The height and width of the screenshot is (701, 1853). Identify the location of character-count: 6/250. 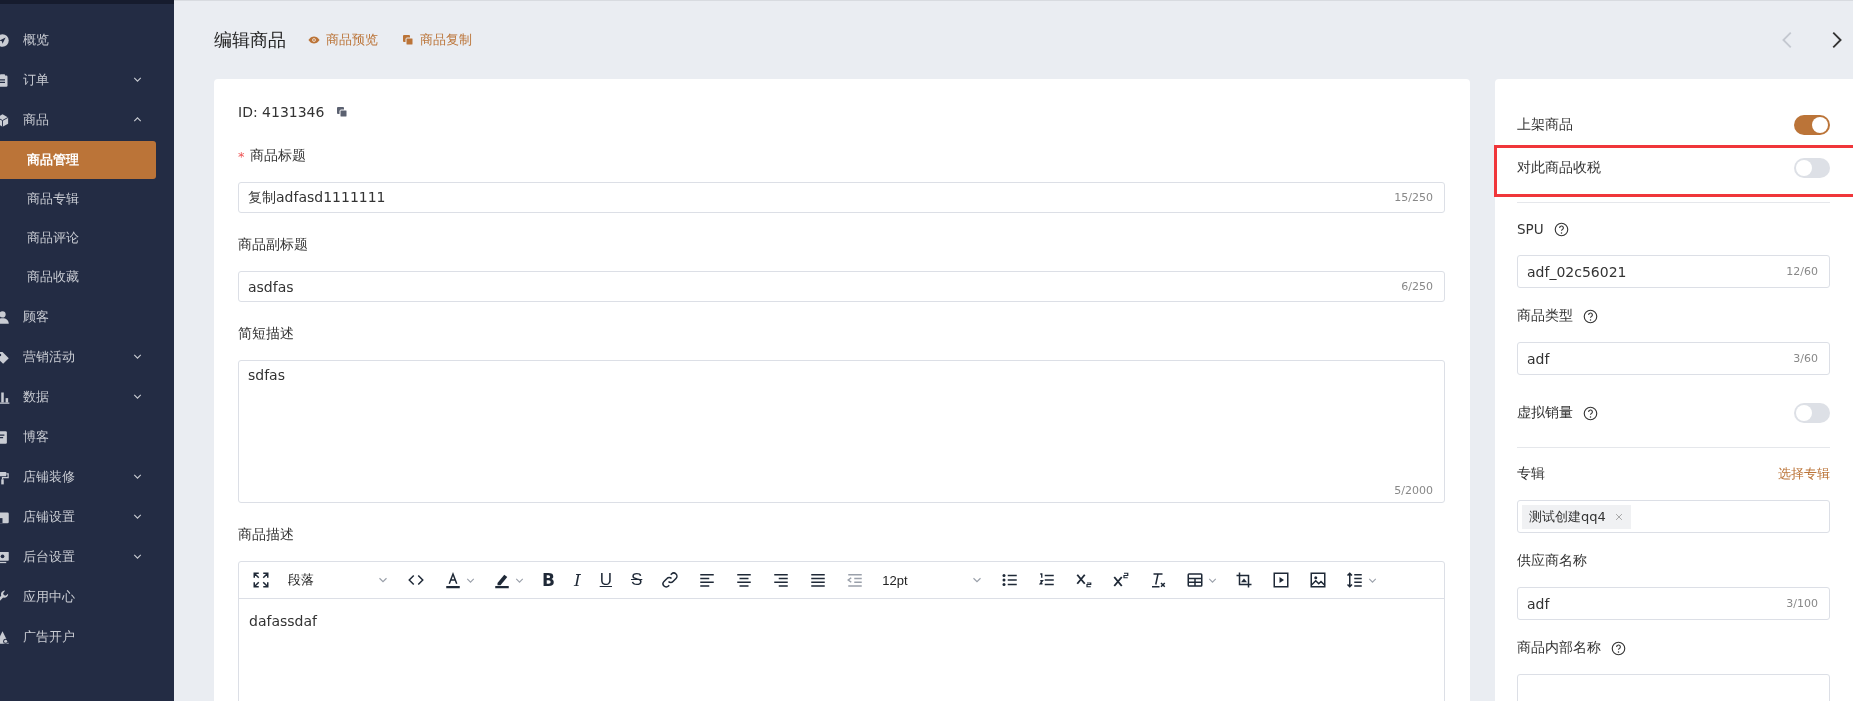
(1417, 286).